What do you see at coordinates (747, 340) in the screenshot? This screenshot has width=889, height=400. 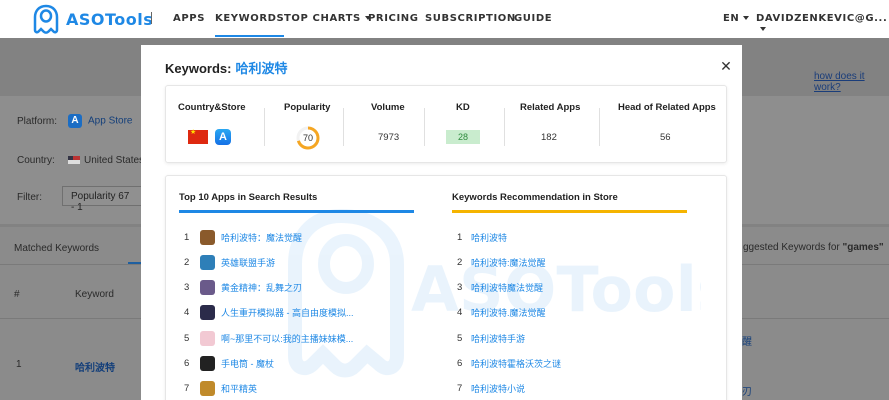 I see `background-link-fragment: 醒` at bounding box center [747, 340].